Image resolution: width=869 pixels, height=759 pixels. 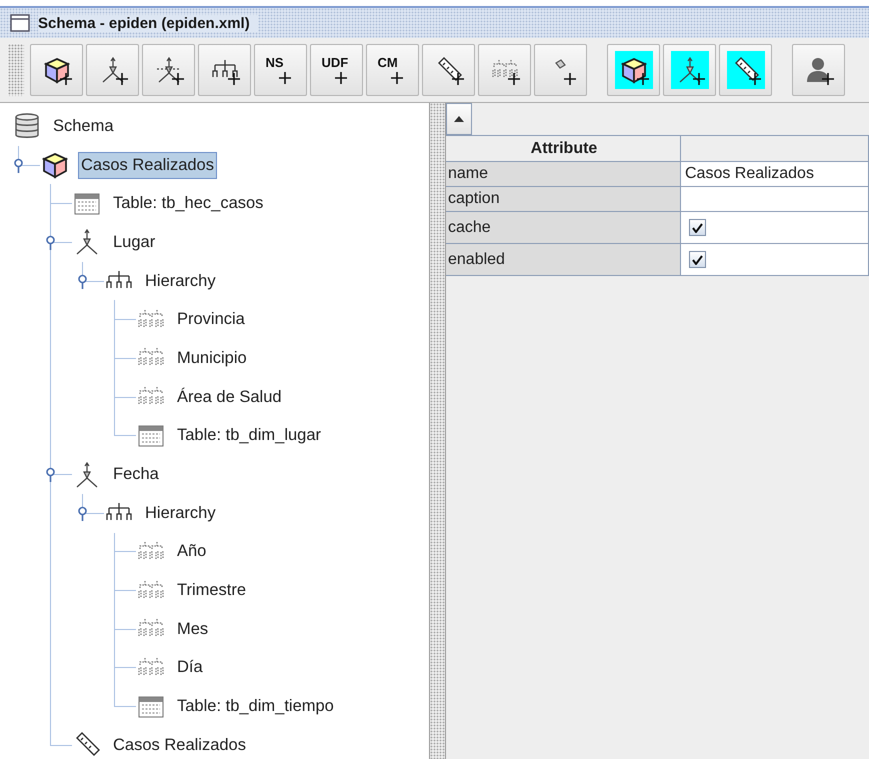 What do you see at coordinates (136, 474) in the screenshot?
I see `tree-item: Fecha` at bounding box center [136, 474].